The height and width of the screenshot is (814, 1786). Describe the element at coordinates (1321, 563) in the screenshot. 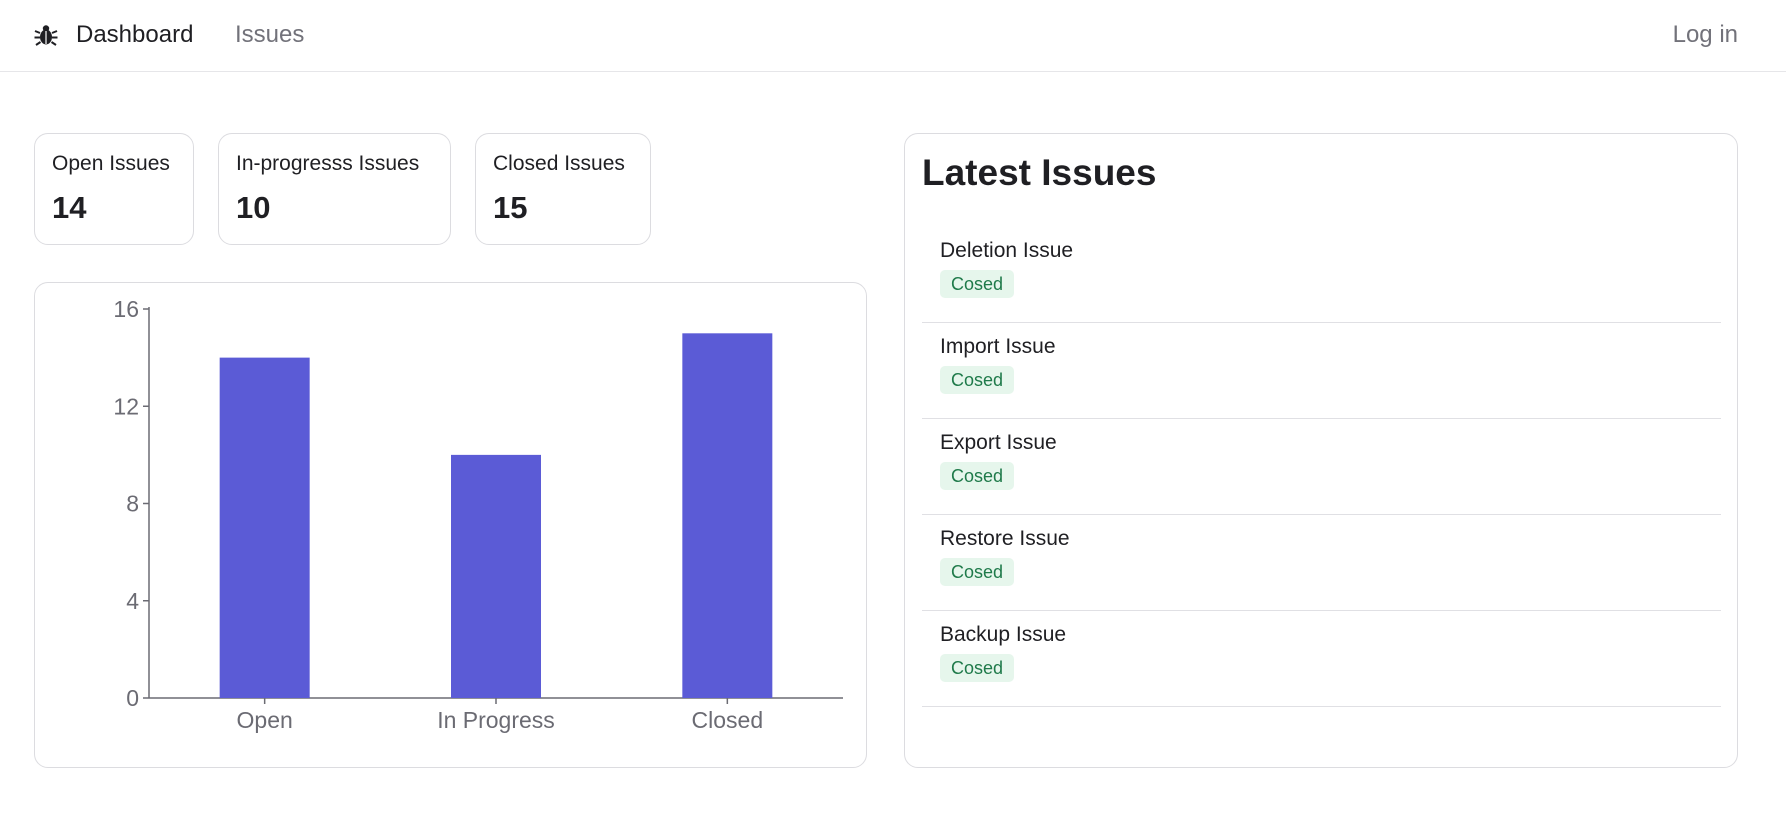

I see `issue-list-item: Restore Issue Cosed` at that location.